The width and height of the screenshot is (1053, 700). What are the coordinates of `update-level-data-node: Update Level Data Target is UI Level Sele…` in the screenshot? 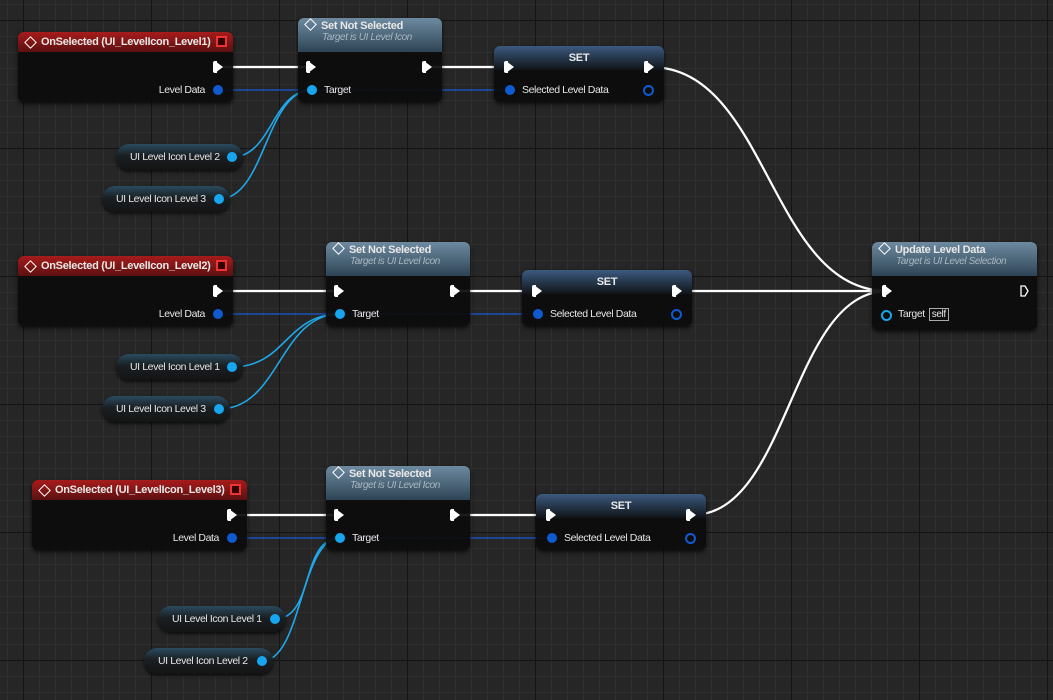 It's located at (954, 286).